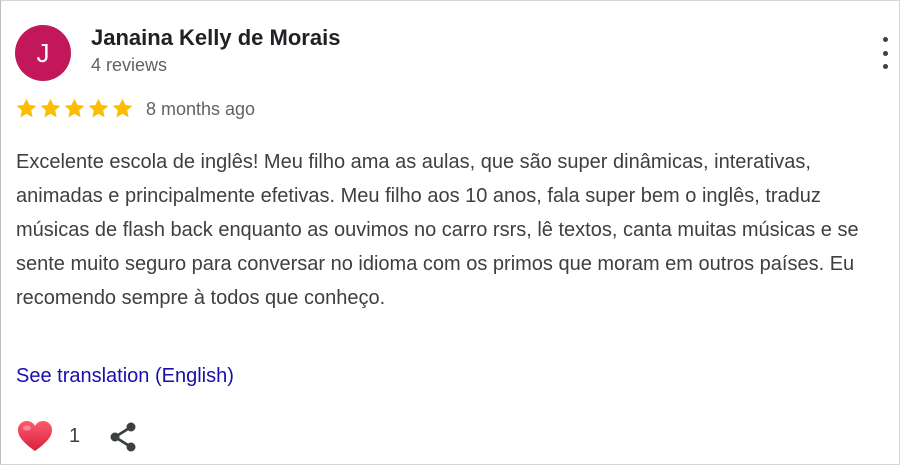 The image size is (902, 467). What do you see at coordinates (129, 65) in the screenshot?
I see `author-review-count: 4 reviews` at bounding box center [129, 65].